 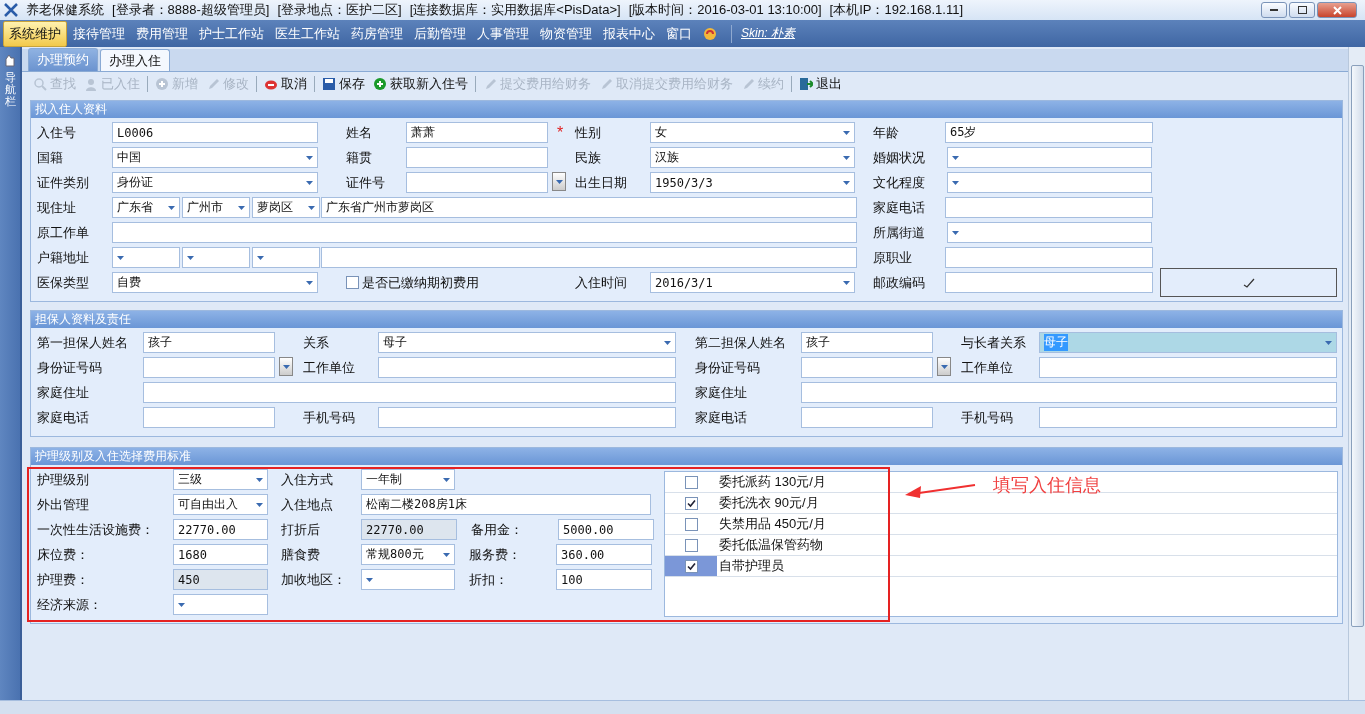 What do you see at coordinates (440, 33) in the screenshot?
I see `menu-item: 后勤管理` at bounding box center [440, 33].